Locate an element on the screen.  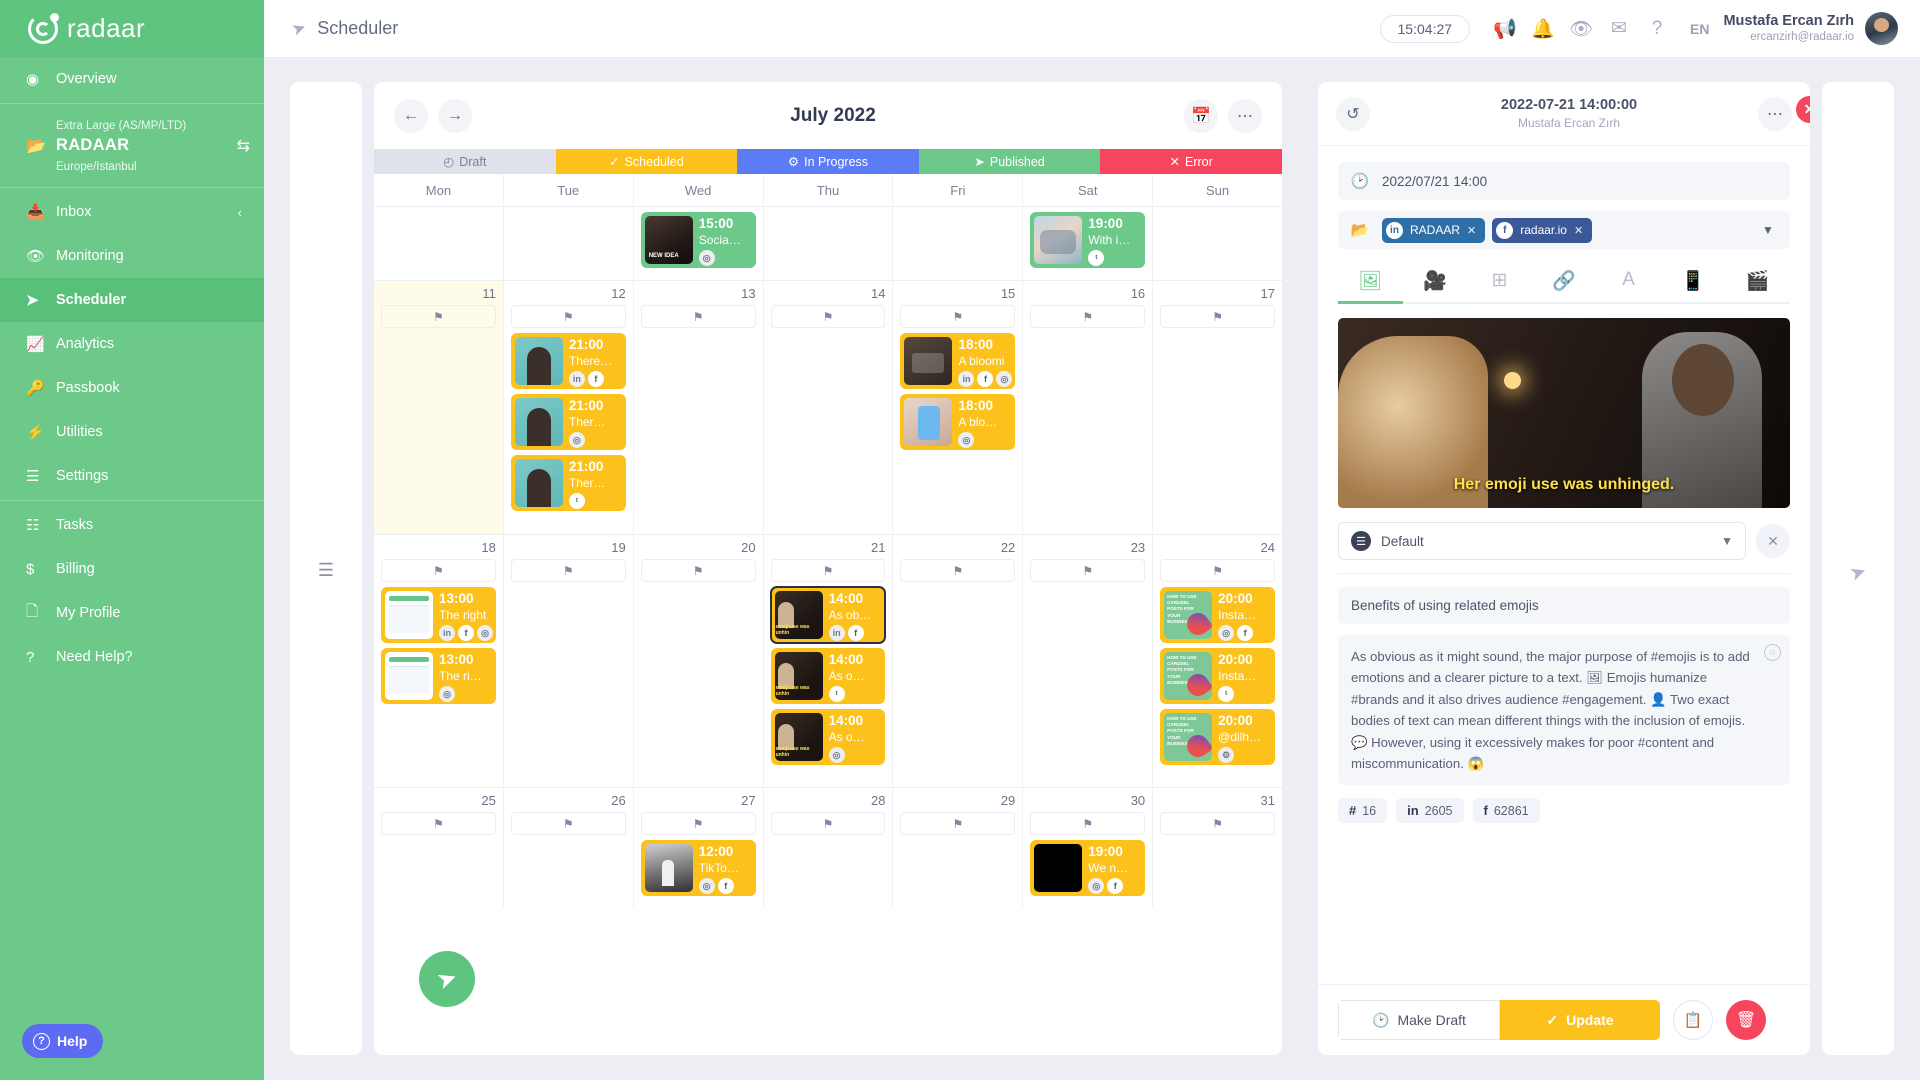
calendar-day-cell: 16 ⚑ is located at coordinates (1088, 407).